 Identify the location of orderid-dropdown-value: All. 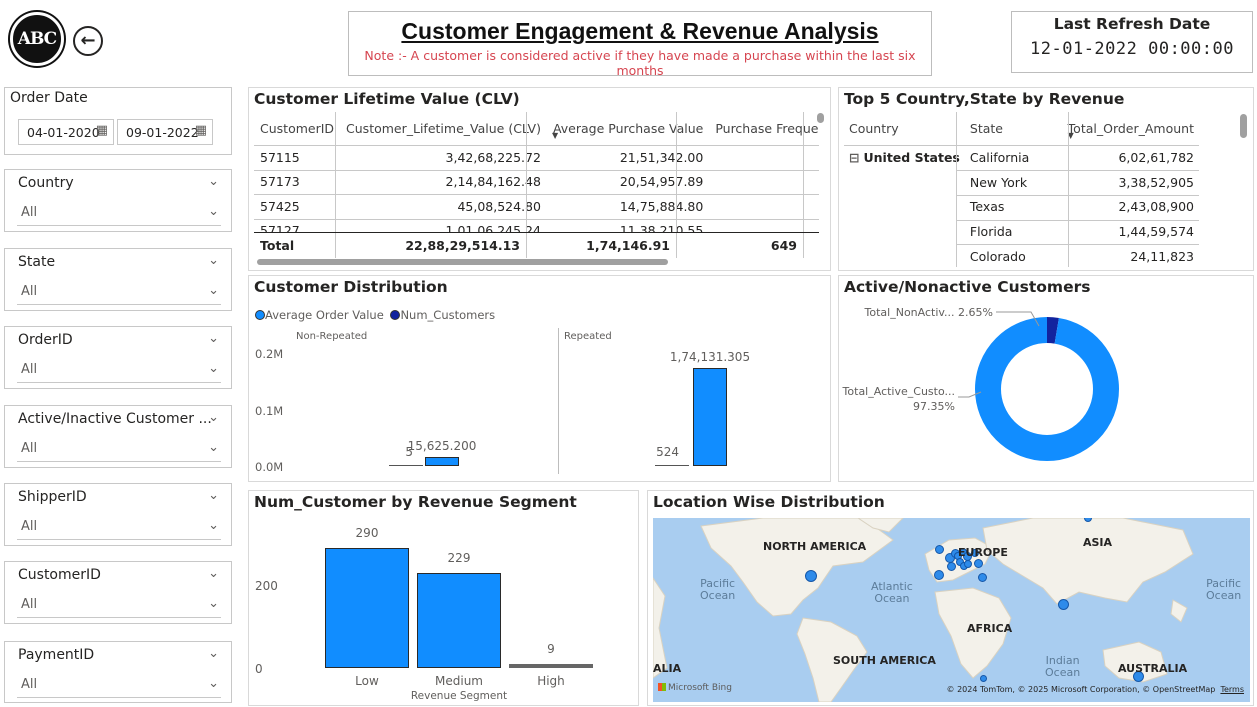
(29, 369).